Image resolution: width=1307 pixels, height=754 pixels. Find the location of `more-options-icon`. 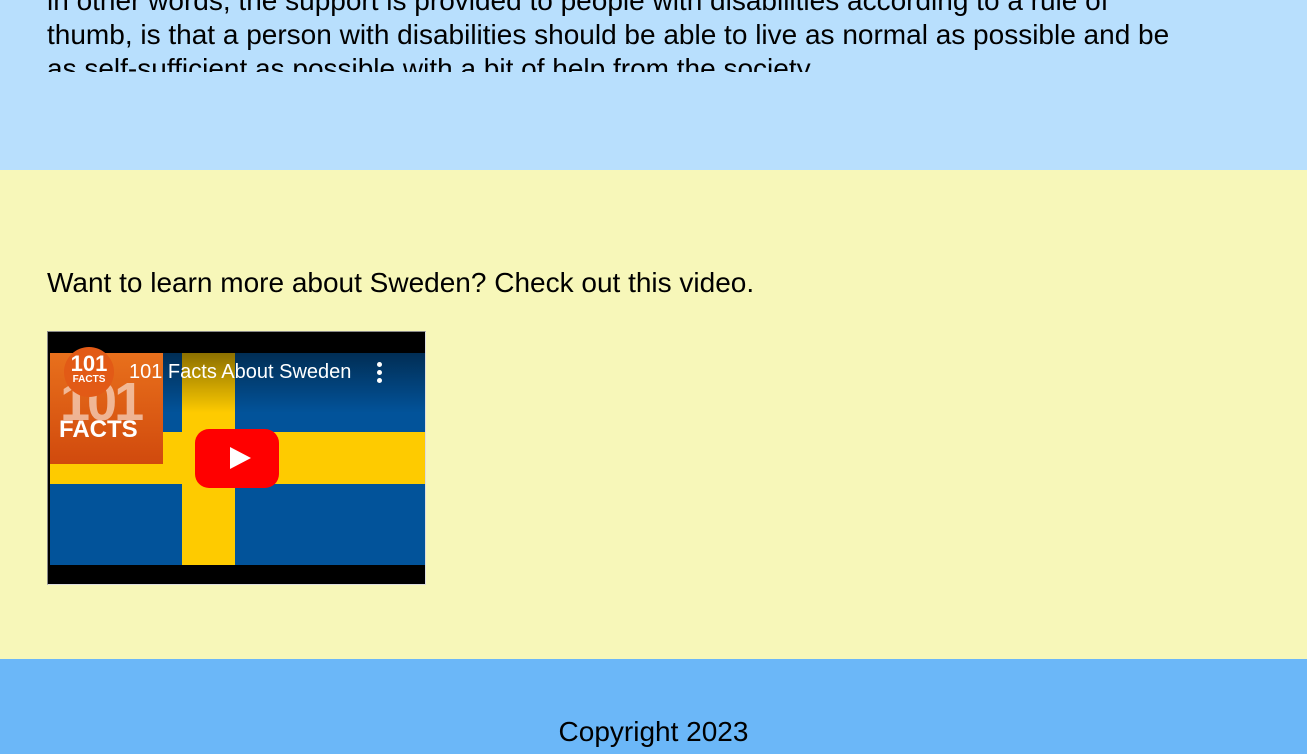

more-options-icon is located at coordinates (379, 373).